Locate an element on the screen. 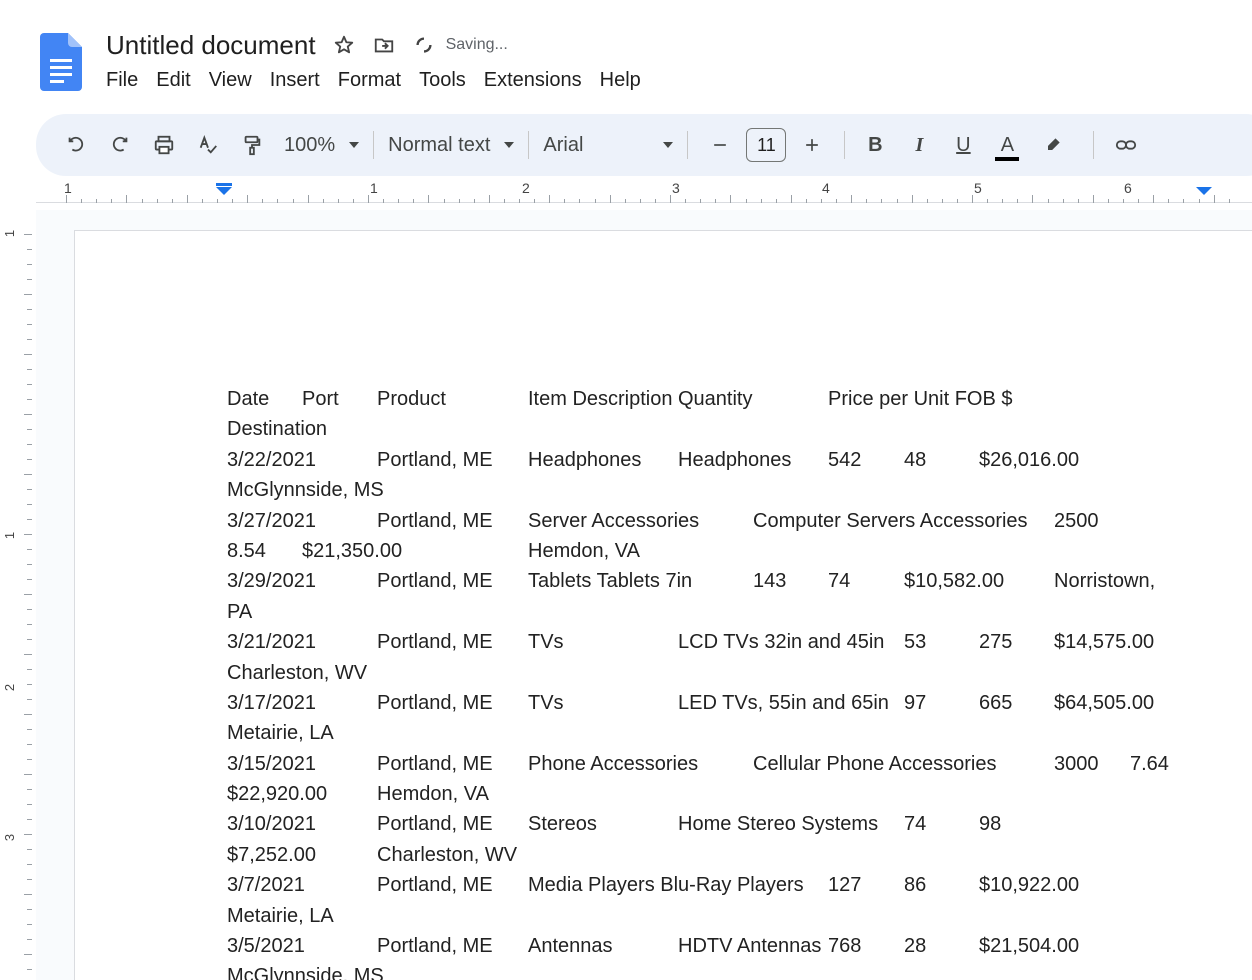 The height and width of the screenshot is (980, 1252). menu-edit: Edit is located at coordinates (173, 80).